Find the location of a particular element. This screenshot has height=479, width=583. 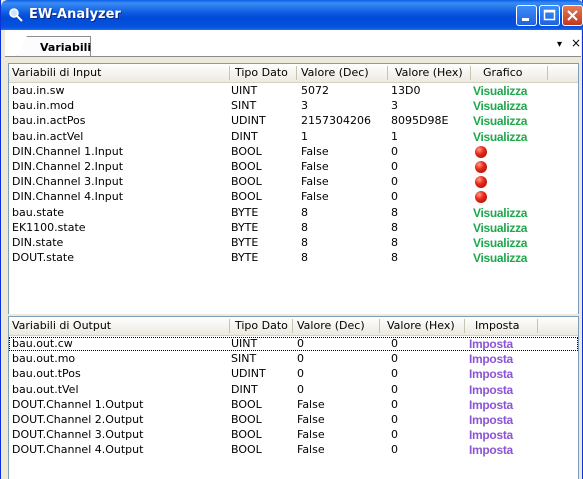

table-row: DOUT.Channel 2.Output BOOL False 0 Imposta is located at coordinates (293, 420).